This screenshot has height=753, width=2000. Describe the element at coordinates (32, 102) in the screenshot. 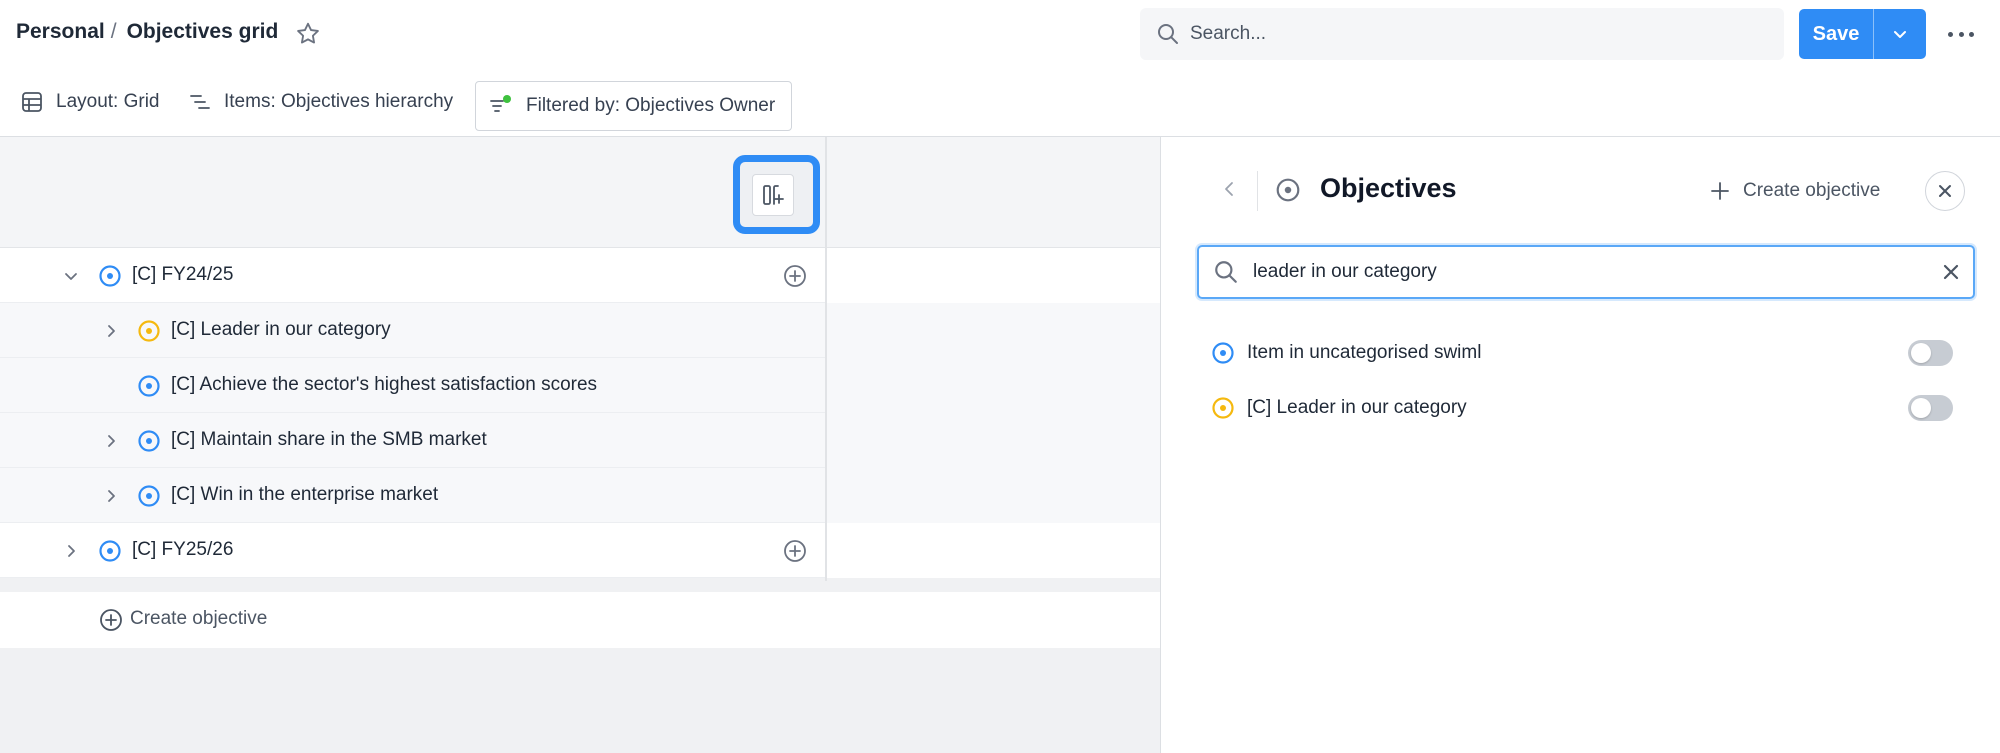

I see `grid-layout-icon` at that location.